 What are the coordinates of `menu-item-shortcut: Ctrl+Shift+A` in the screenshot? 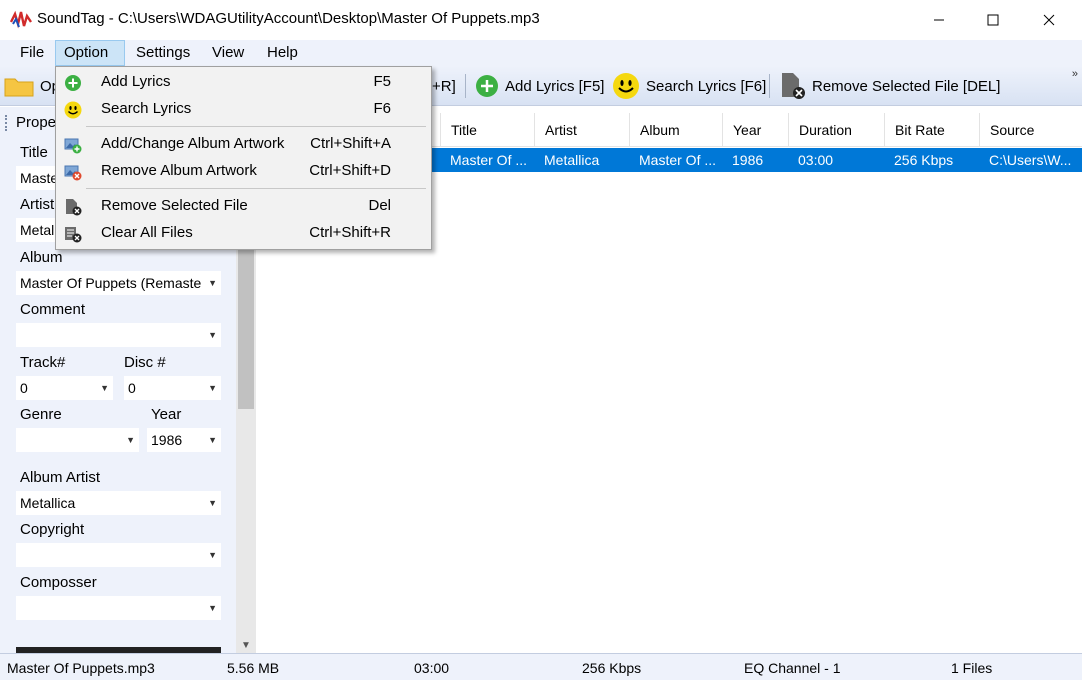 It's located at (350, 143).